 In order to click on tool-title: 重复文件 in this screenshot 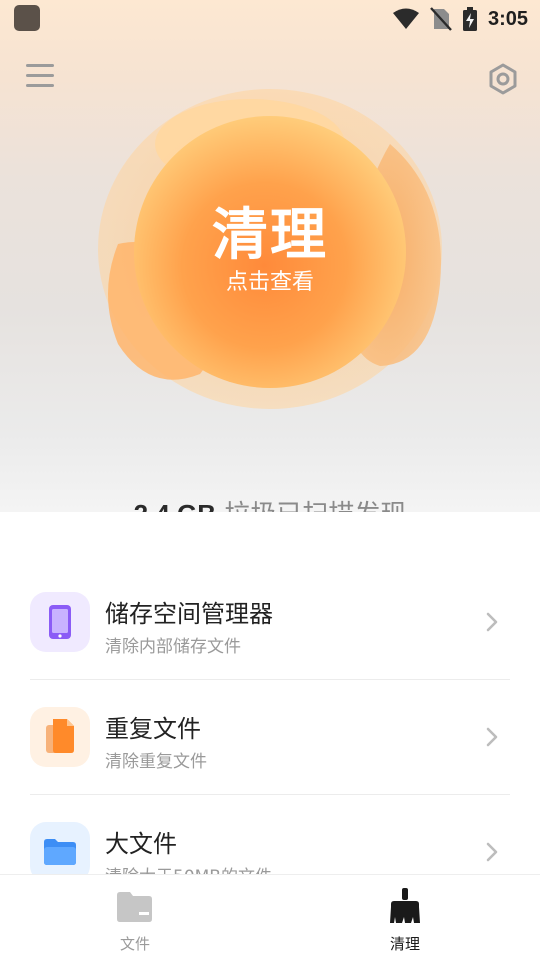, I will do `click(153, 729)`.